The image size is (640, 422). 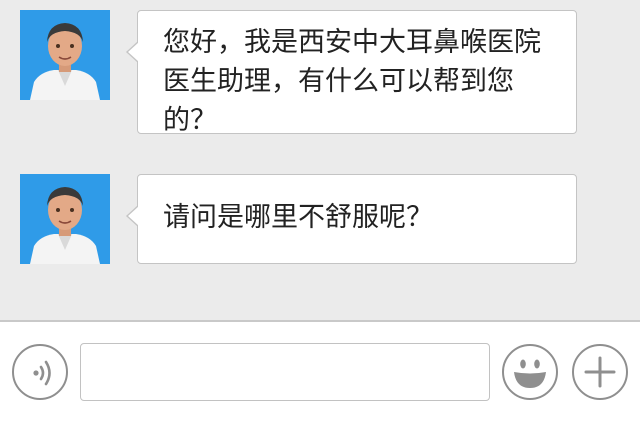 I want to click on message-input, so click(x=285, y=372).